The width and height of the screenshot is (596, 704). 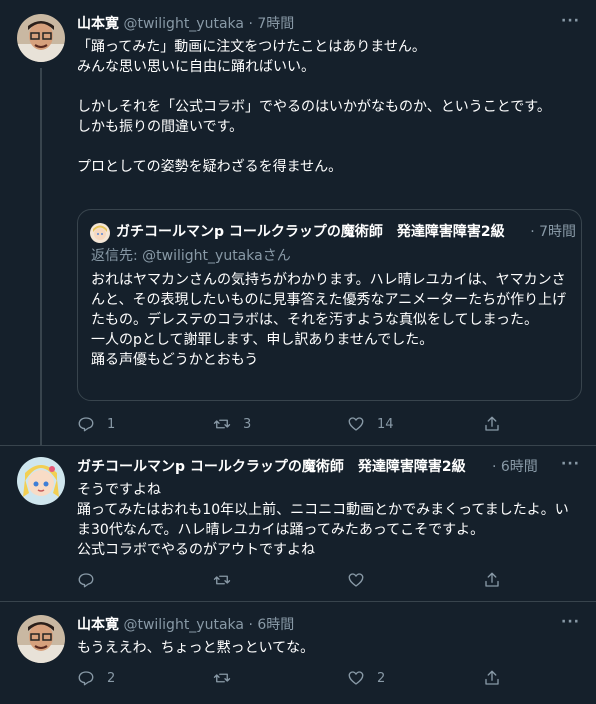 What do you see at coordinates (232, 424) in the screenshot?
I see `retweet-button: 3` at bounding box center [232, 424].